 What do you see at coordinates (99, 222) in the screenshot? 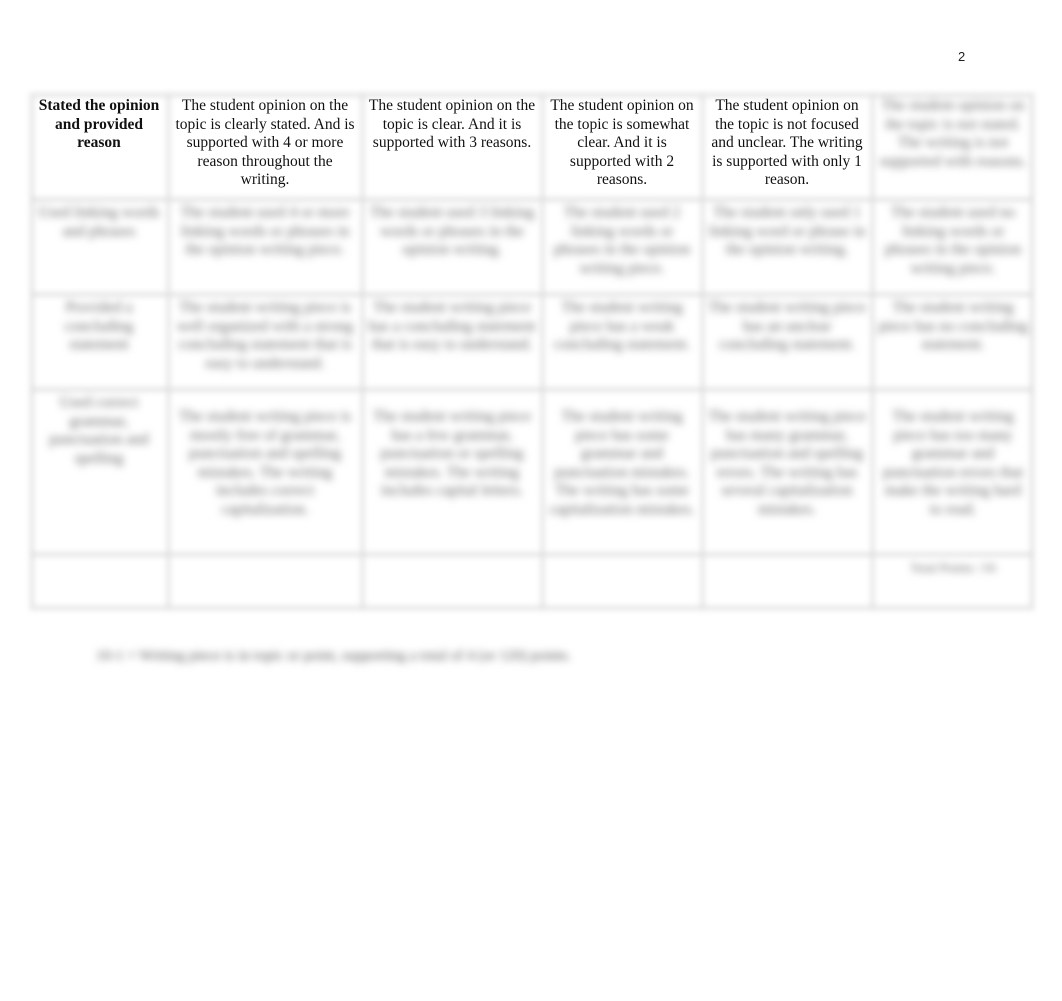
I see `criterion-cell: Used linking words and phrases` at bounding box center [99, 222].